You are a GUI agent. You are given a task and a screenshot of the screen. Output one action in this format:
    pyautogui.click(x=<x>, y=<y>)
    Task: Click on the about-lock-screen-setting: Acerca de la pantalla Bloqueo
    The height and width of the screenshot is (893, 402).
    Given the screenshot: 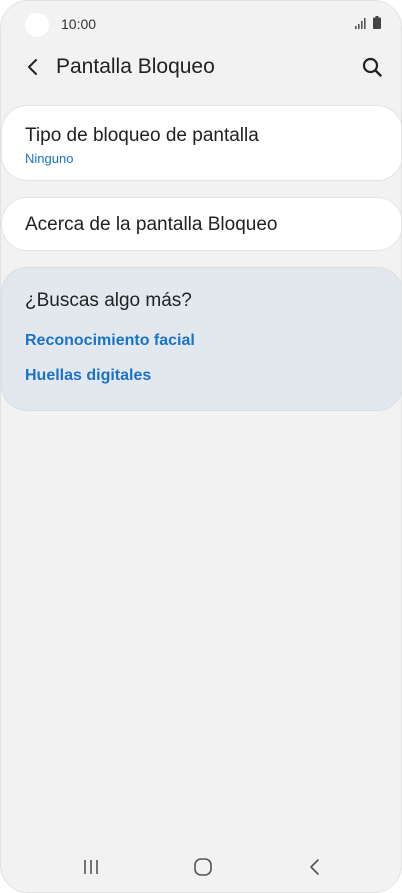 What is the action you would take?
    pyautogui.click(x=201, y=224)
    